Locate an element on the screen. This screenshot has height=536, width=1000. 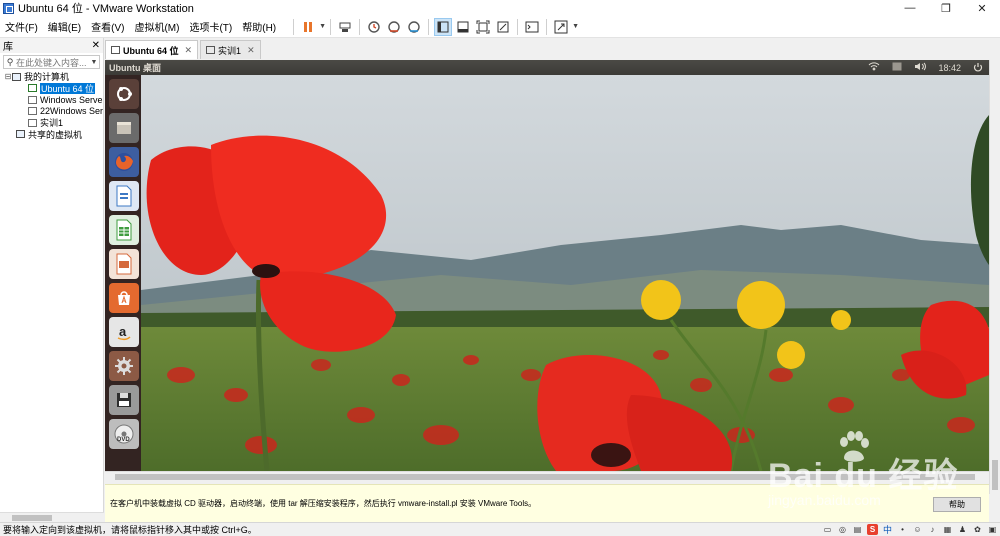
thumbnail-bar-button is located at coordinates (463, 27).